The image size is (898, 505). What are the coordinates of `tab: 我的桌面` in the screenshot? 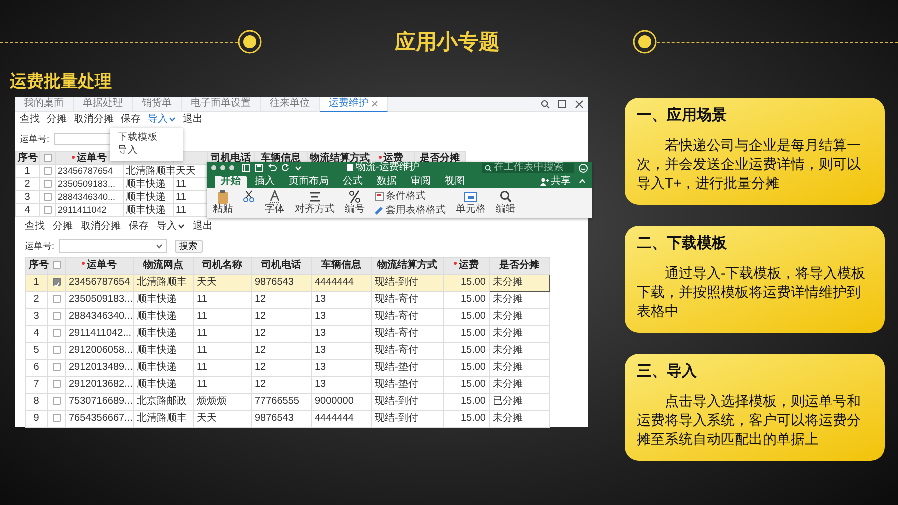 It's located at (44, 104).